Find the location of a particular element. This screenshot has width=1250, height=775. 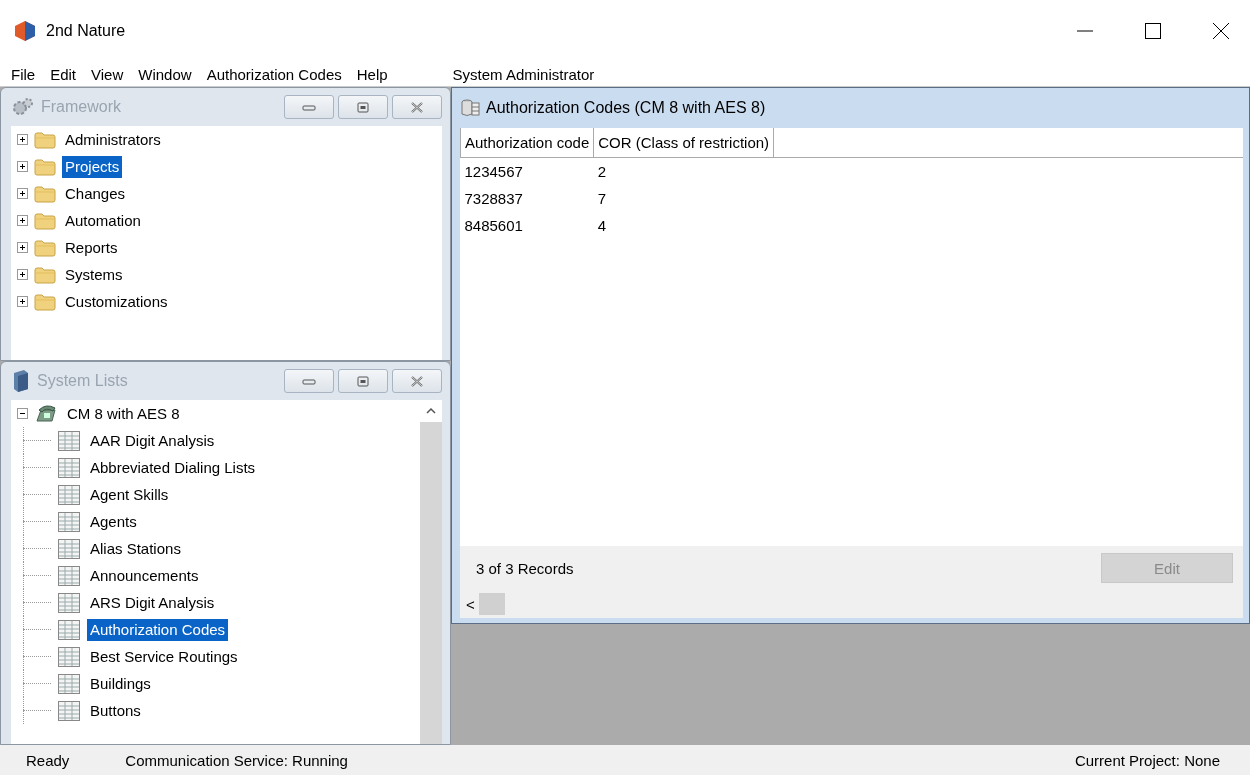

tree-item: Best Service Routings is located at coordinates (164, 656).